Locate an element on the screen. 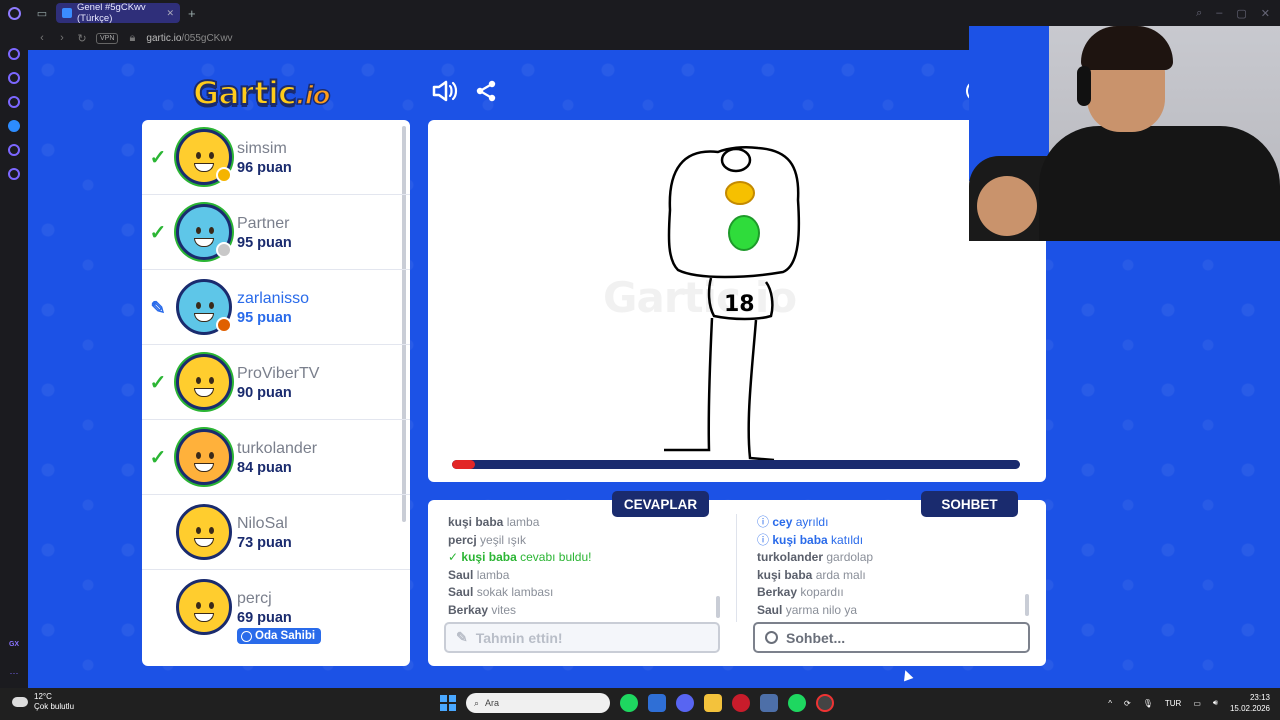 The image size is (1280, 720). forward-icon: › is located at coordinates (62, 38).